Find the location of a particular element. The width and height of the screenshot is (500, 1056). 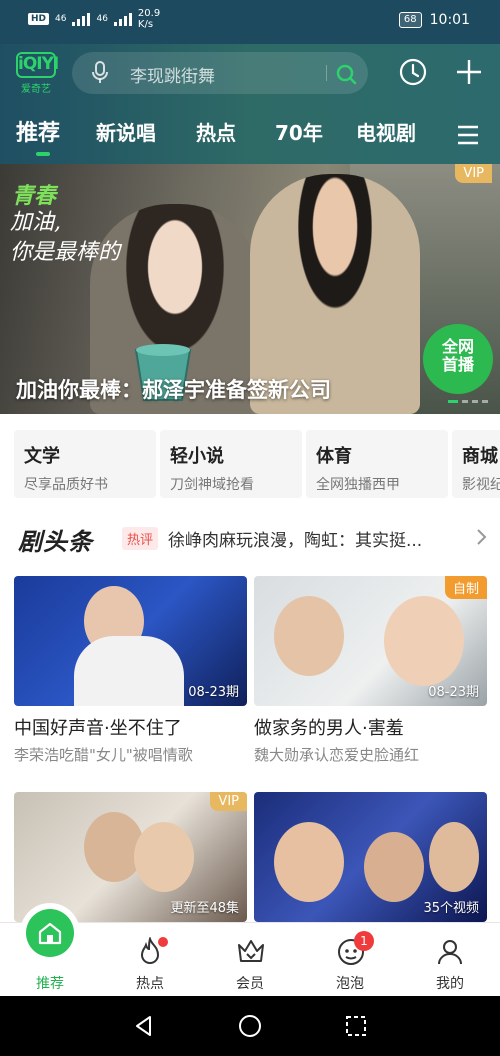

stamp-line: 全网 is located at coordinates (457, 346).